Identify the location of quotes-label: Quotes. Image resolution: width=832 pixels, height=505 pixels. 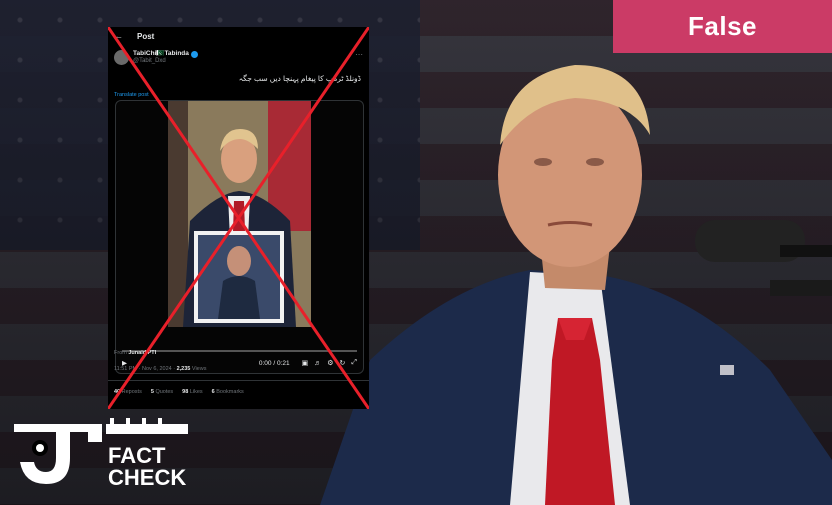
(164, 392).